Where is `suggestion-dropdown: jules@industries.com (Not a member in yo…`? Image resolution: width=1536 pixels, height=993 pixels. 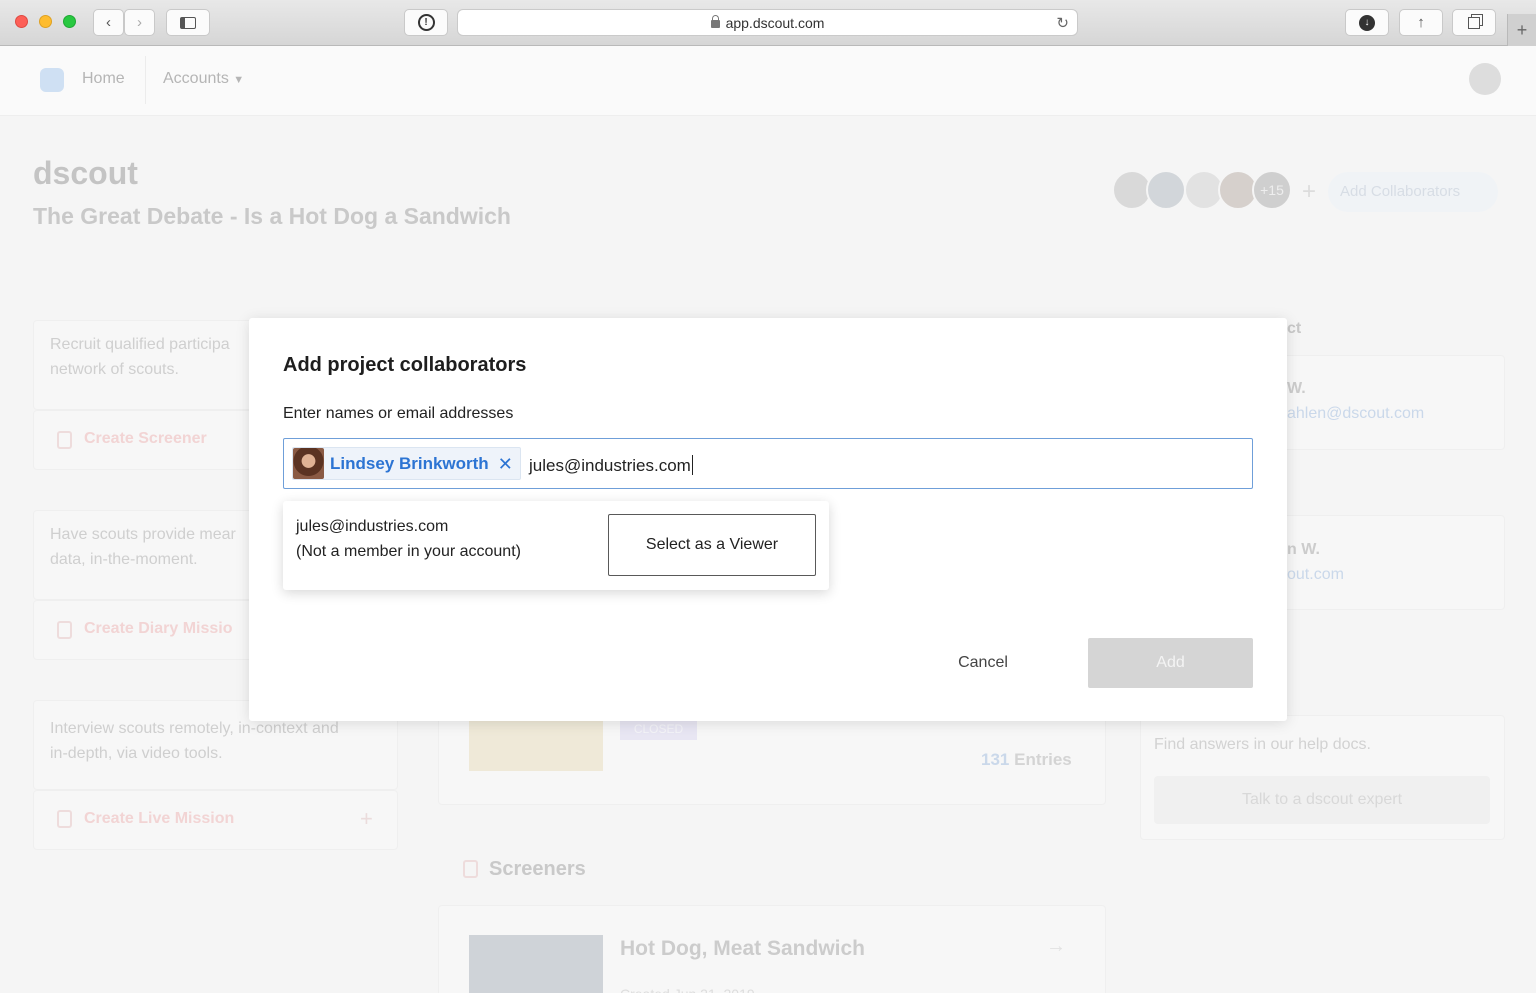
suggestion-dropdown: jules@industries.com (Not a member in yo… is located at coordinates (556, 545).